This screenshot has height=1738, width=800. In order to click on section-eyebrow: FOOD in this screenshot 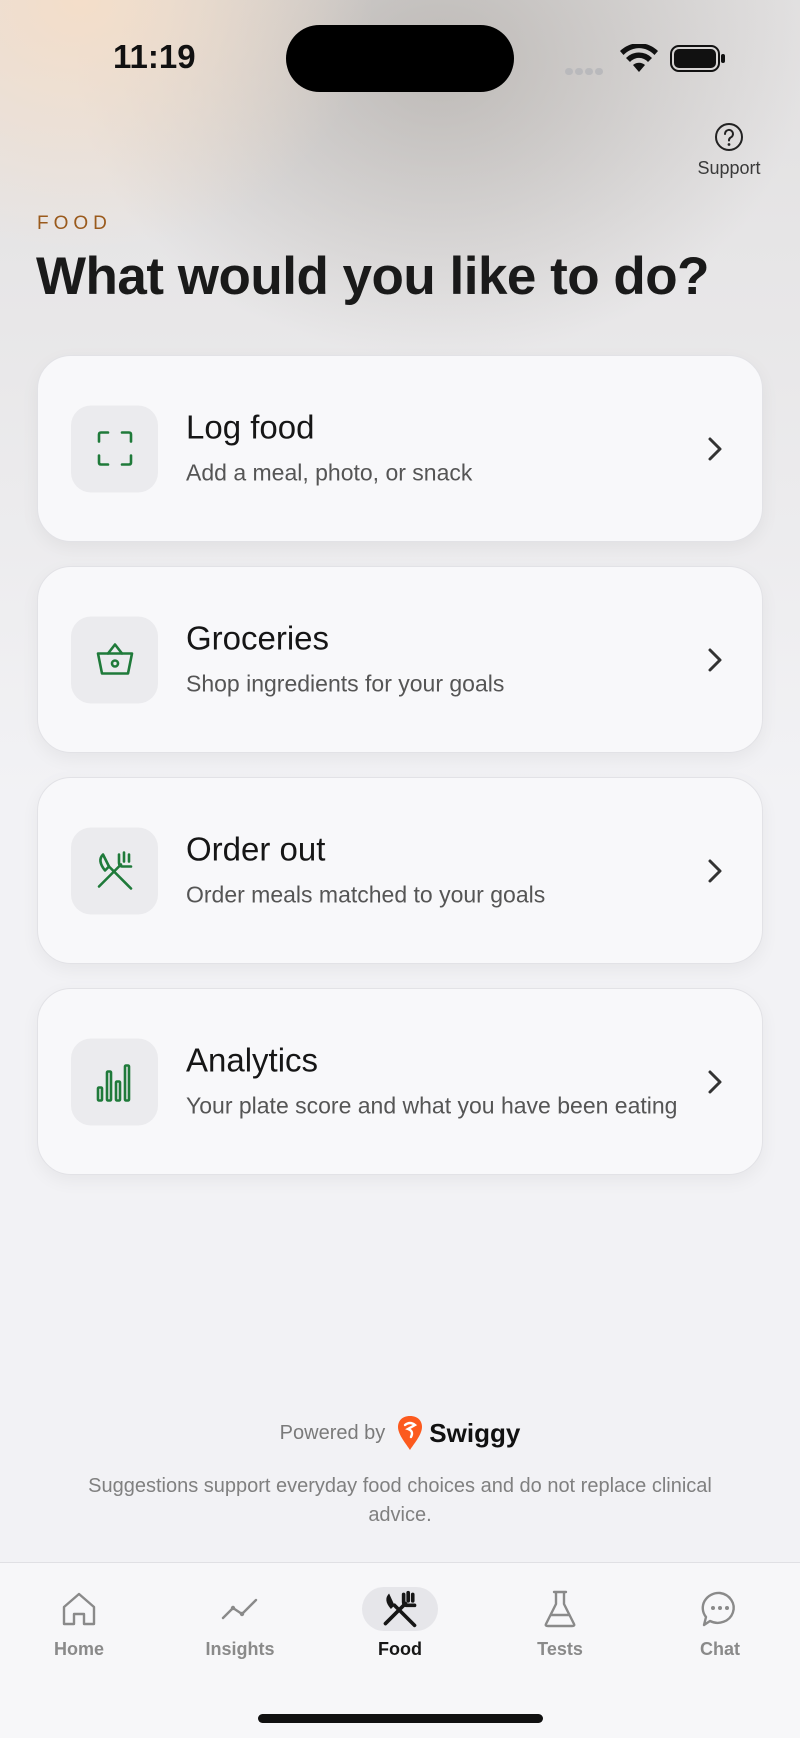, I will do `click(74, 223)`.